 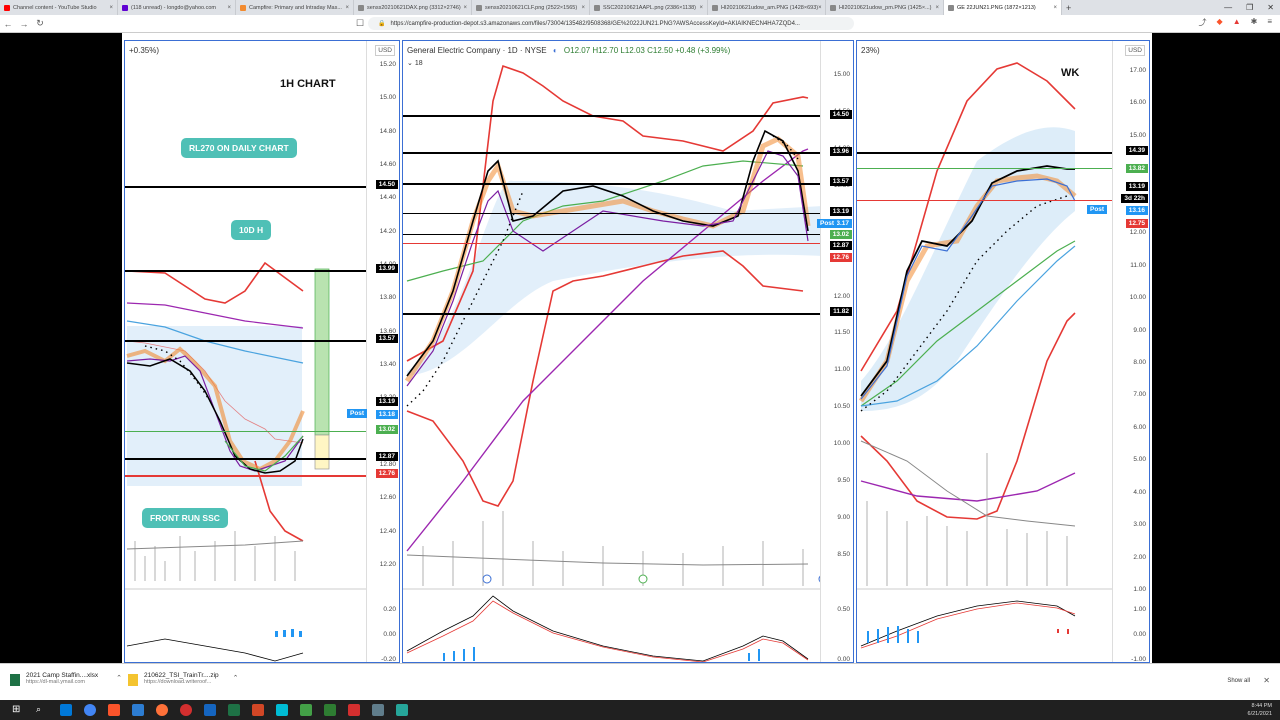 What do you see at coordinates (1136, 210) in the screenshot?
I see `price-level-tag: 13.16` at bounding box center [1136, 210].